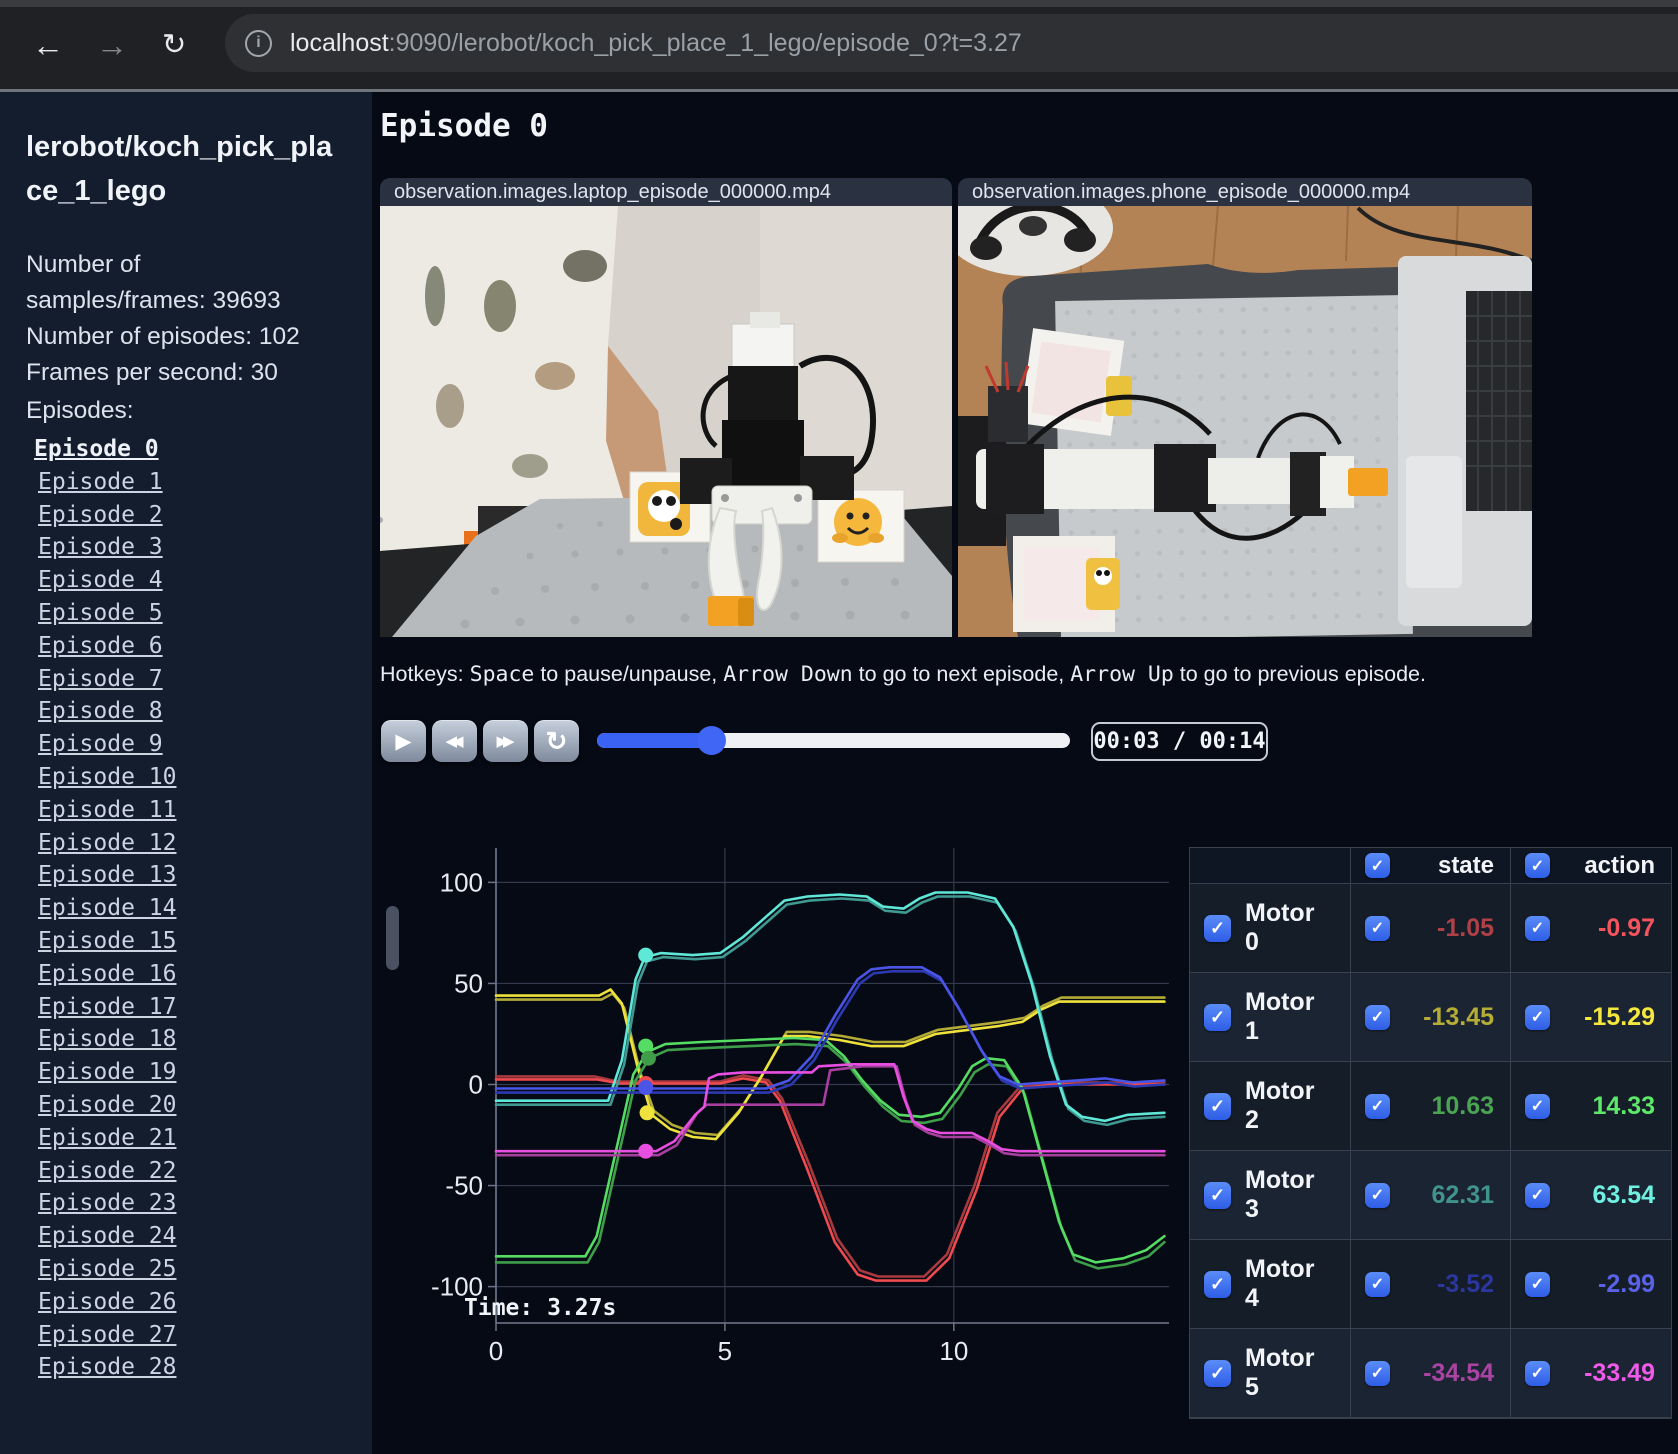 The width and height of the screenshot is (1678, 1454). What do you see at coordinates (187, 580) in the screenshot?
I see `sidebar-episode-link: Episode 4` at bounding box center [187, 580].